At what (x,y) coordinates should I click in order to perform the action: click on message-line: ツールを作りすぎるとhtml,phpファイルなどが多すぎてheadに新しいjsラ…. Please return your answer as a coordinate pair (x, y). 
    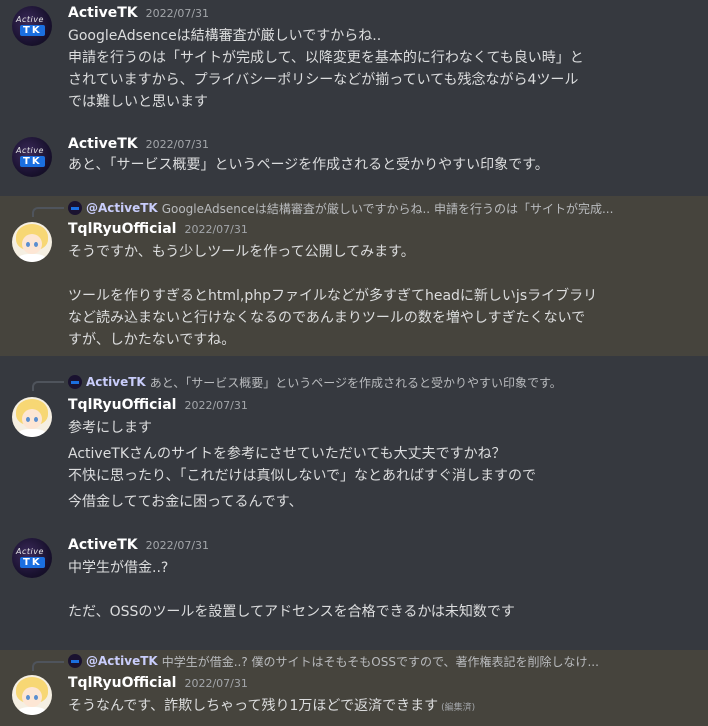
    Looking at the image, I should click on (333, 296).